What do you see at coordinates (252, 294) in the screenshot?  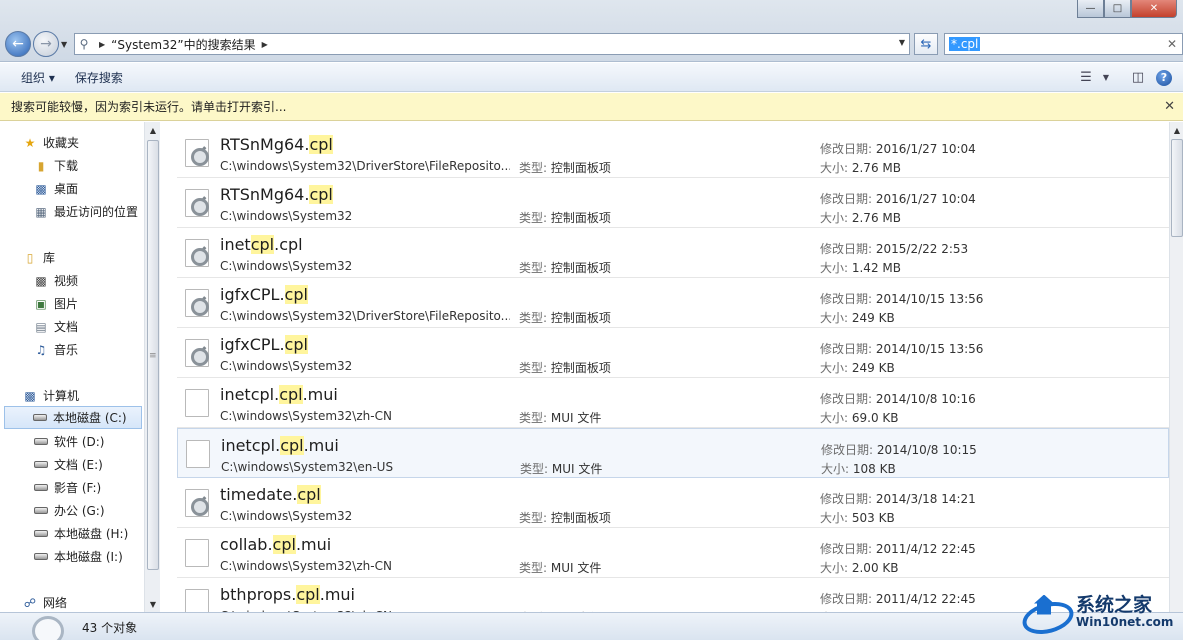 I see `file-name-start: igfxCPL.` at bounding box center [252, 294].